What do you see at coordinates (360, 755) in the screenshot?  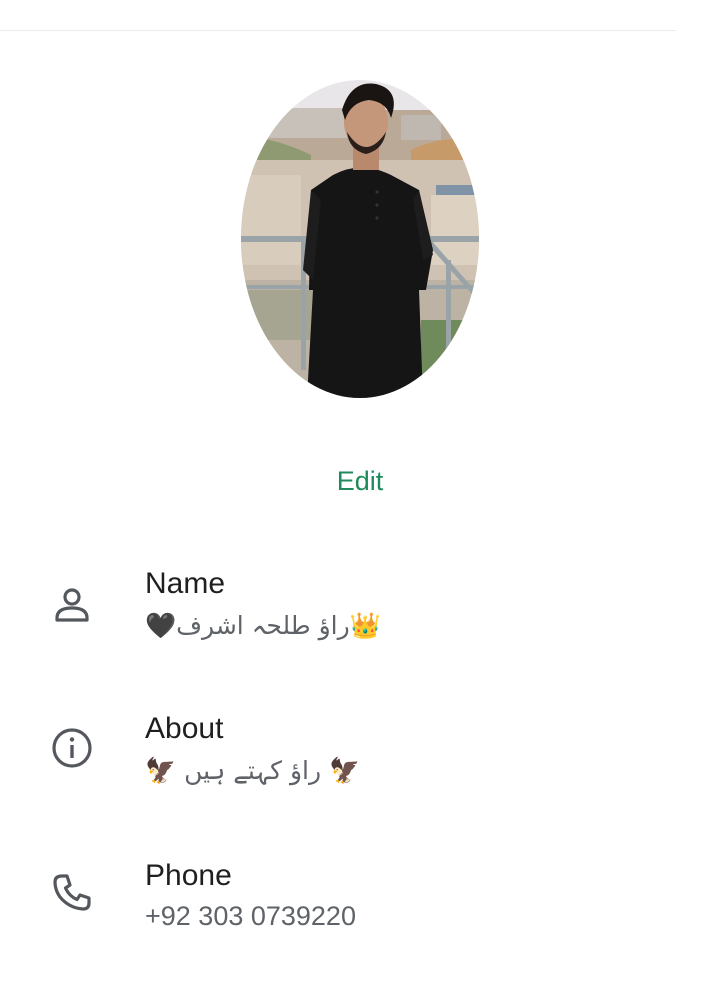 I see `about-row: About 🦅 راؤ کہتے ہیں 🦅` at bounding box center [360, 755].